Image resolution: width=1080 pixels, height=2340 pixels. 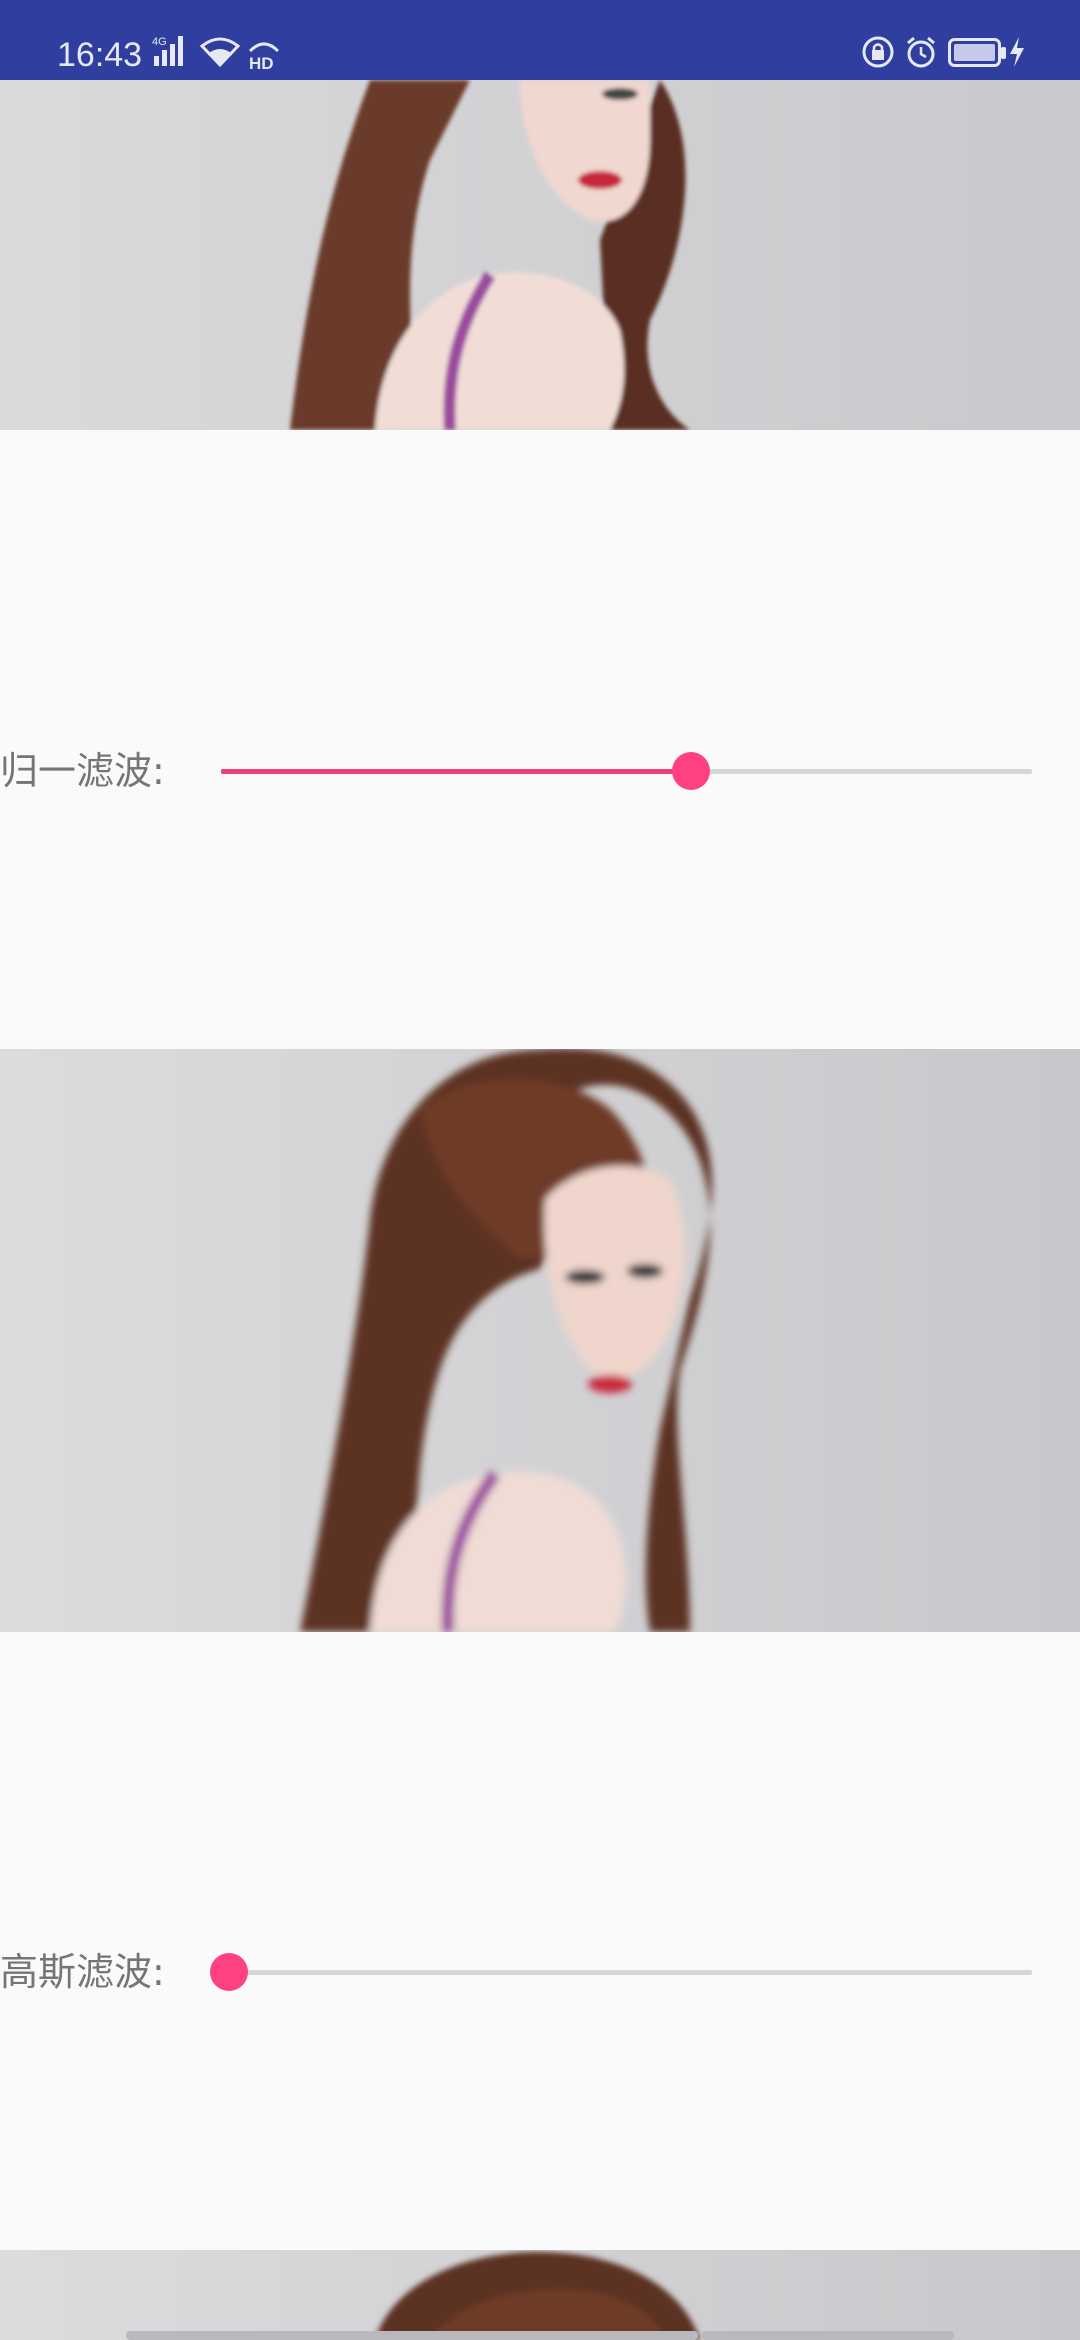 What do you see at coordinates (1017, 52) in the screenshot?
I see `charging-icon` at bounding box center [1017, 52].